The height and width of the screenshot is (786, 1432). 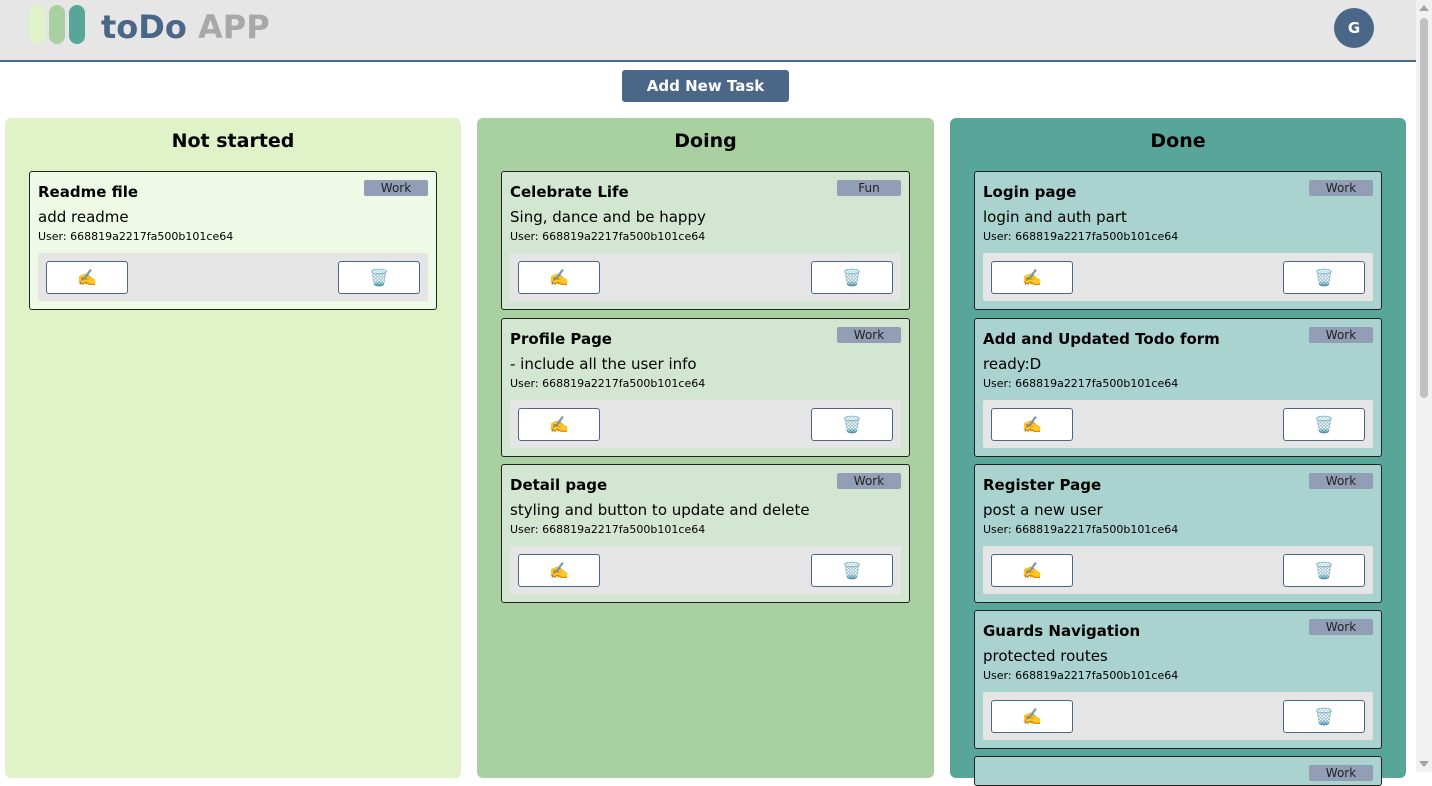 What do you see at coordinates (559, 485) in the screenshot?
I see `task-title: Detail page` at bounding box center [559, 485].